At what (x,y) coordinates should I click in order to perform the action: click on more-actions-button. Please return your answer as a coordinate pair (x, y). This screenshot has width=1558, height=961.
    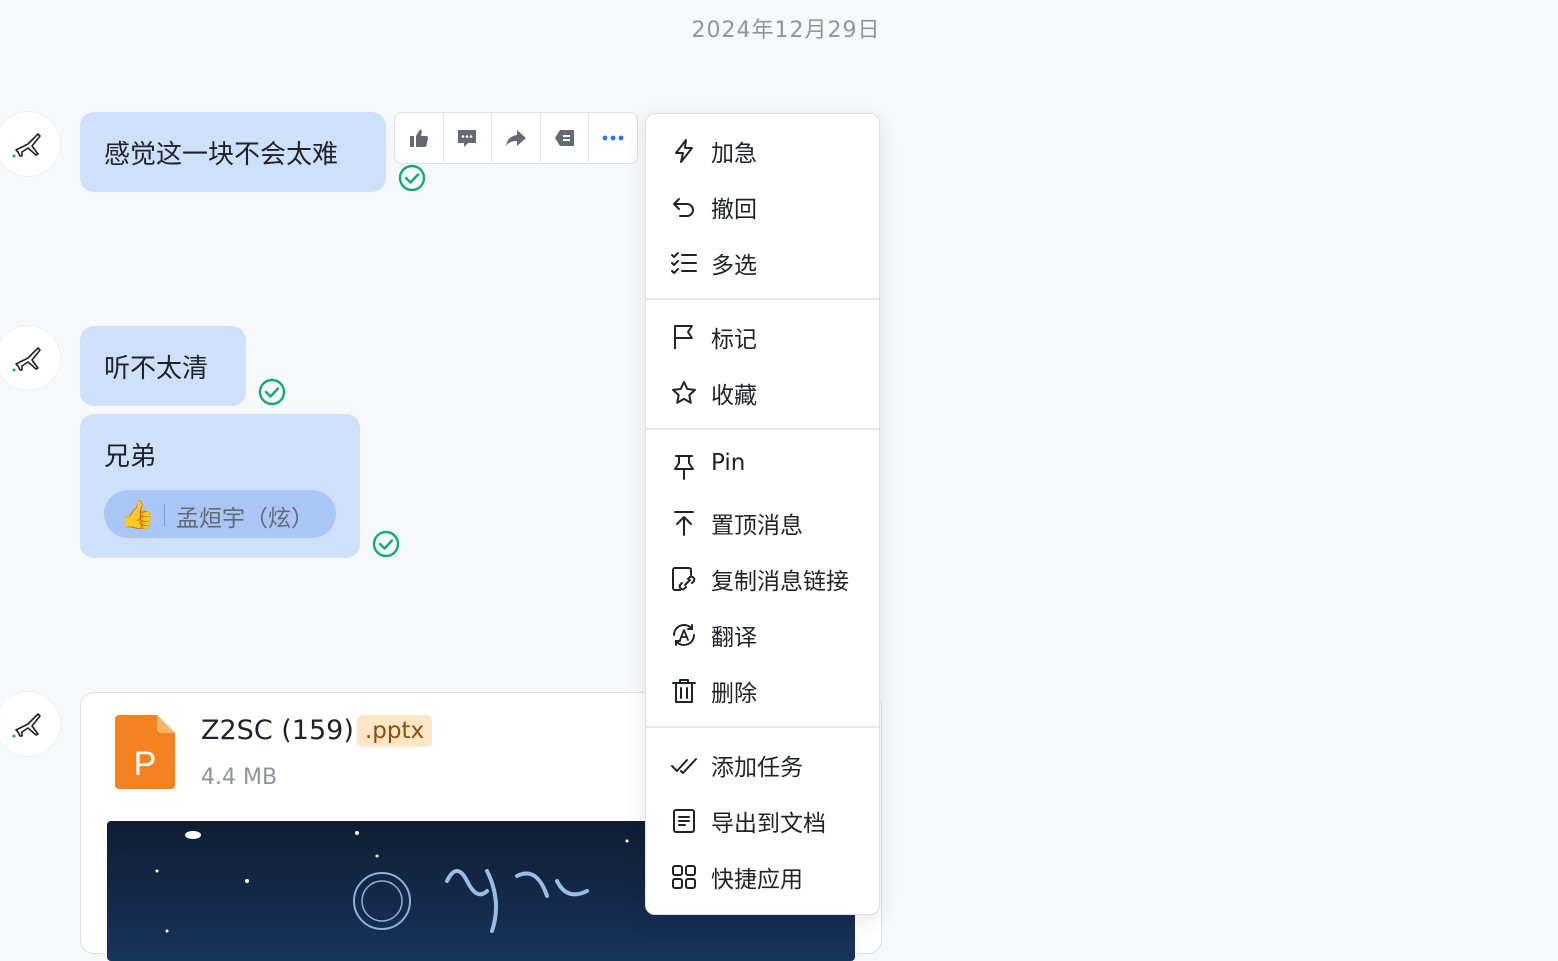
    Looking at the image, I should click on (613, 138).